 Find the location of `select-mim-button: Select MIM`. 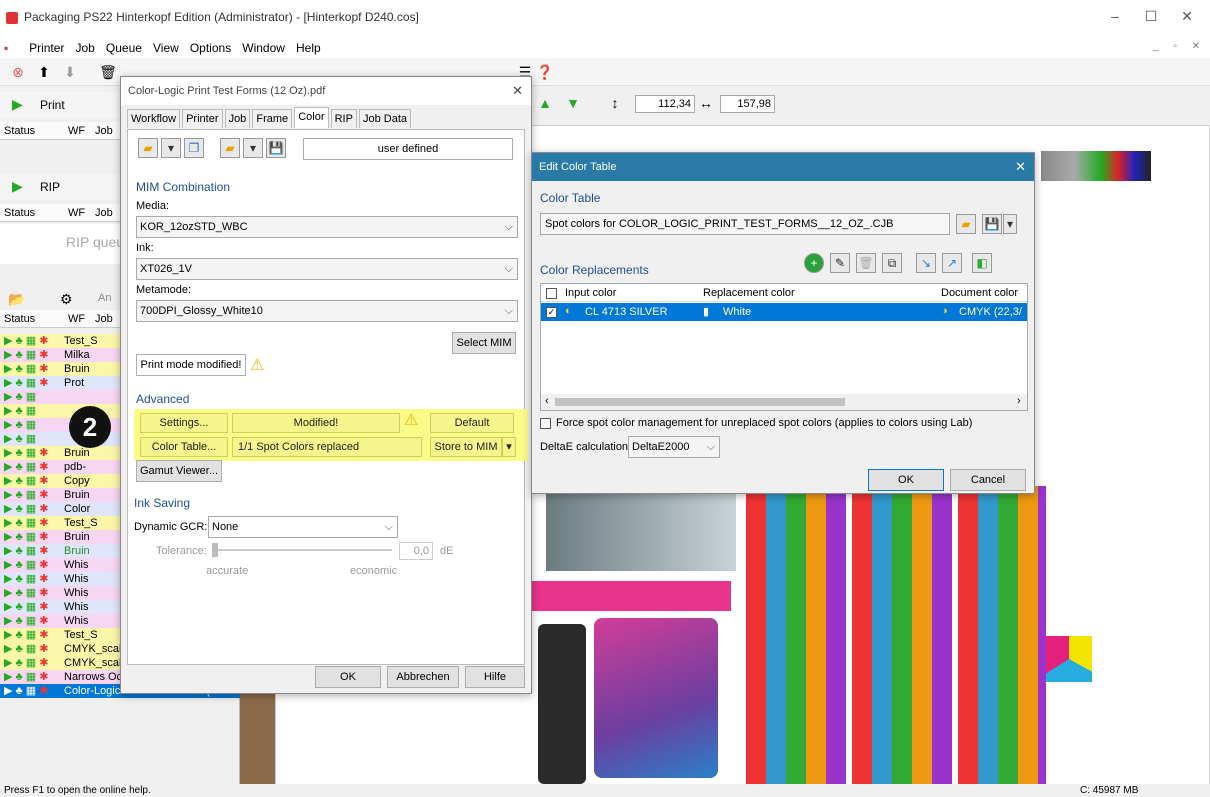

select-mim-button: Select MIM is located at coordinates (484, 343).